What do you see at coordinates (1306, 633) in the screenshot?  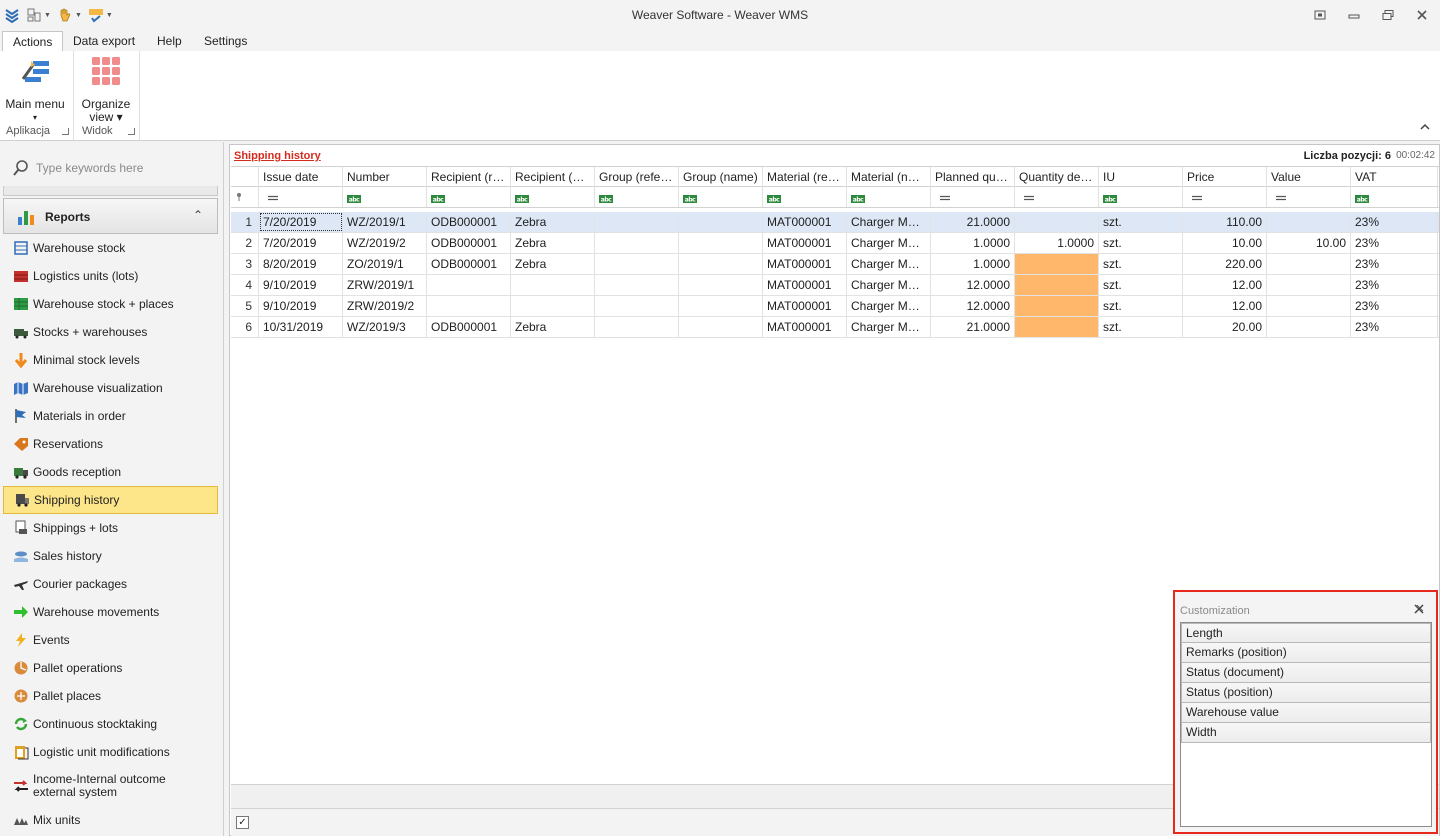 I see `hidden-column-length: Length` at bounding box center [1306, 633].